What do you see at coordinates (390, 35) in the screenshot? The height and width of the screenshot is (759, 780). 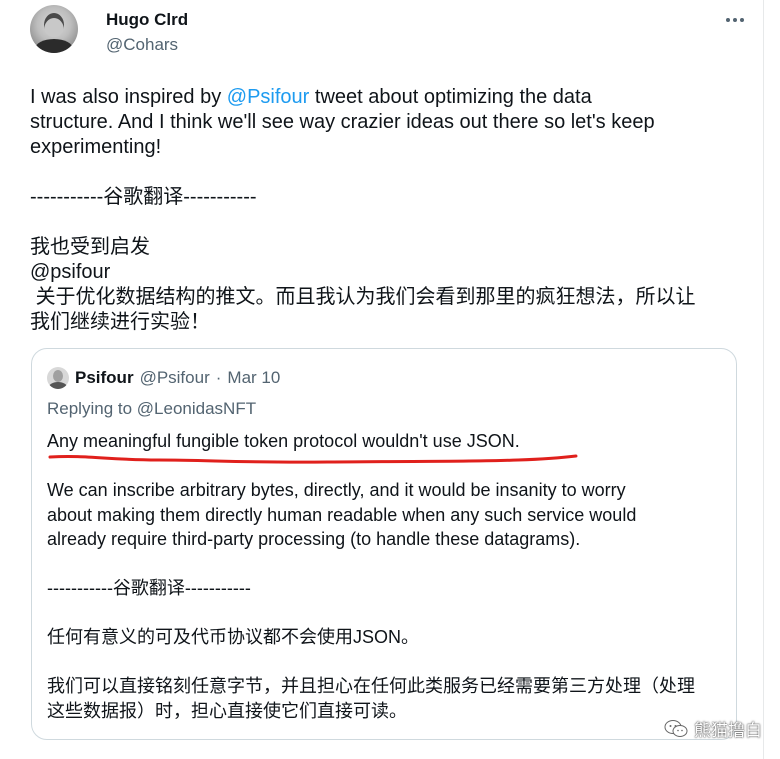 I see `tweet-header: Hugo Clrd @Cohars` at bounding box center [390, 35].